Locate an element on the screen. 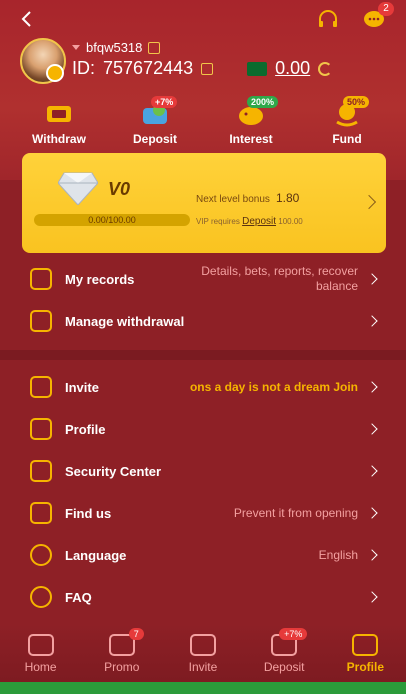  tab-label: Promo is located at coordinates (122, 667).